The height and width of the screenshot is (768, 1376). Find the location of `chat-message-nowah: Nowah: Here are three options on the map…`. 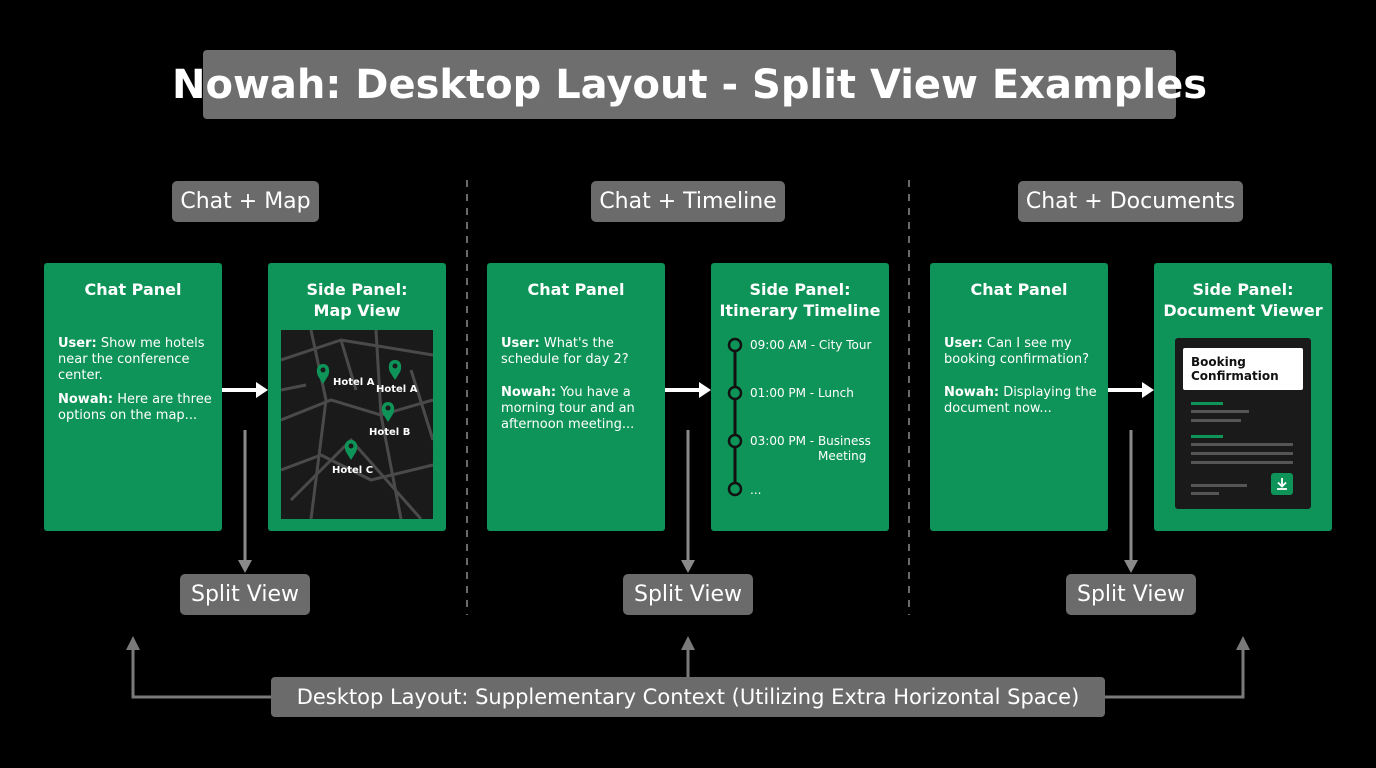

chat-message-nowah: Nowah: Here are three options on the map… is located at coordinates (135, 407).